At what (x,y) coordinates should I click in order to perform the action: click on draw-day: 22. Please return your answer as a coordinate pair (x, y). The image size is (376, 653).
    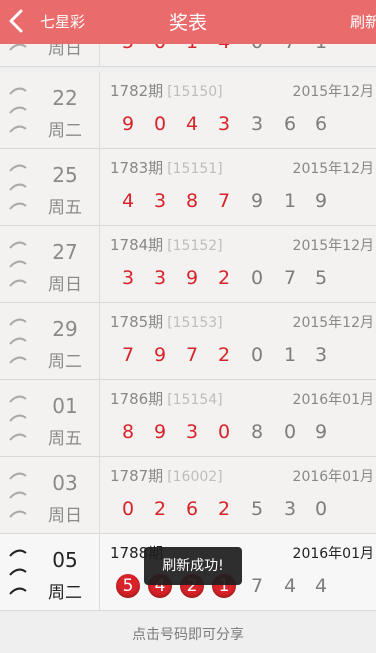
    Looking at the image, I should click on (65, 98).